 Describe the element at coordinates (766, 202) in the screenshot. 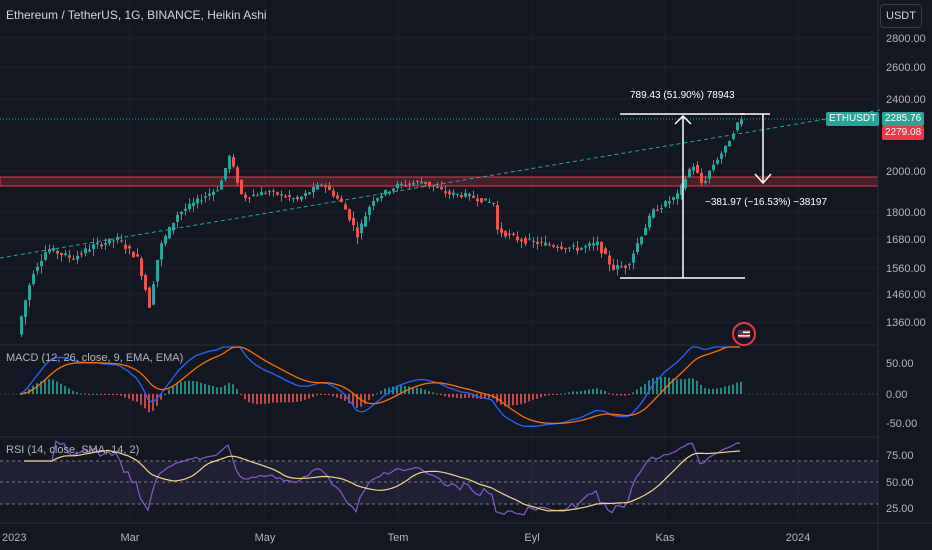

I see `measure-down-label: −381.97 (−16.53%) −38197` at that location.